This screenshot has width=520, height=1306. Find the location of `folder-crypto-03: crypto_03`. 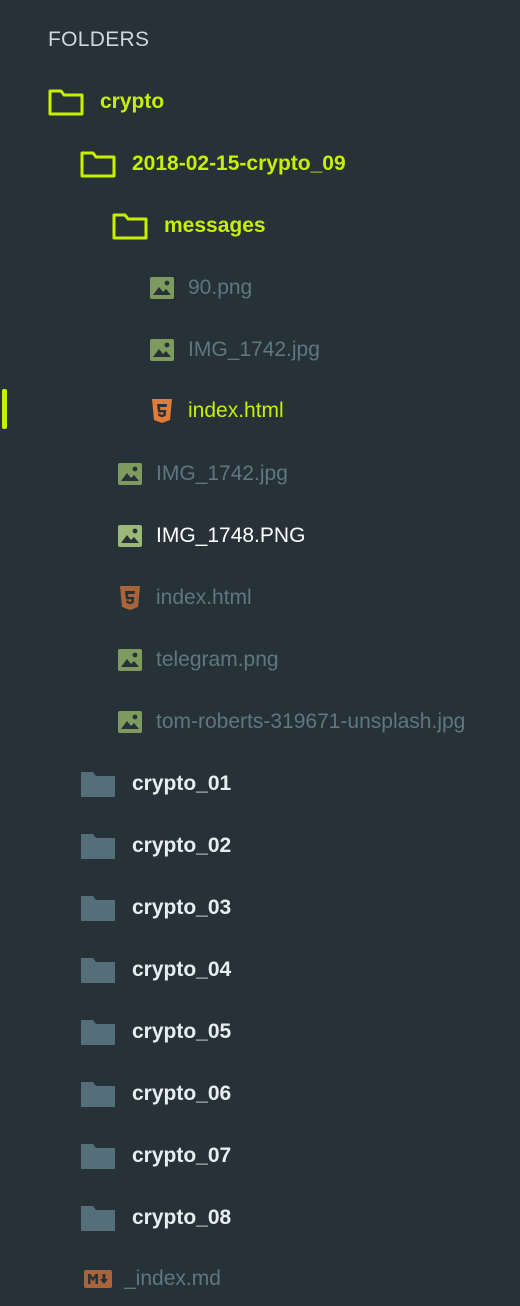

folder-crypto-03: crypto_03 is located at coordinates (260, 908).